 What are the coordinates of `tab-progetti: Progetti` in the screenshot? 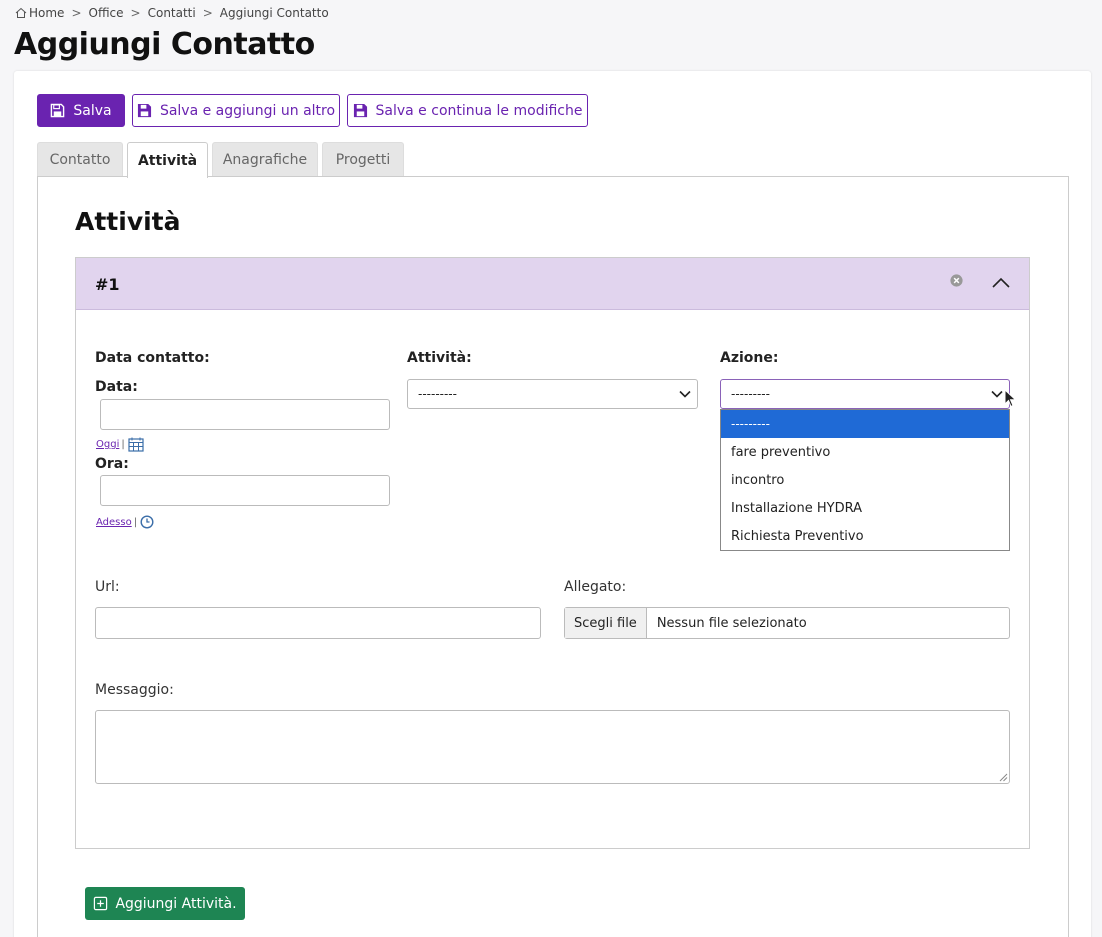 It's located at (363, 159).